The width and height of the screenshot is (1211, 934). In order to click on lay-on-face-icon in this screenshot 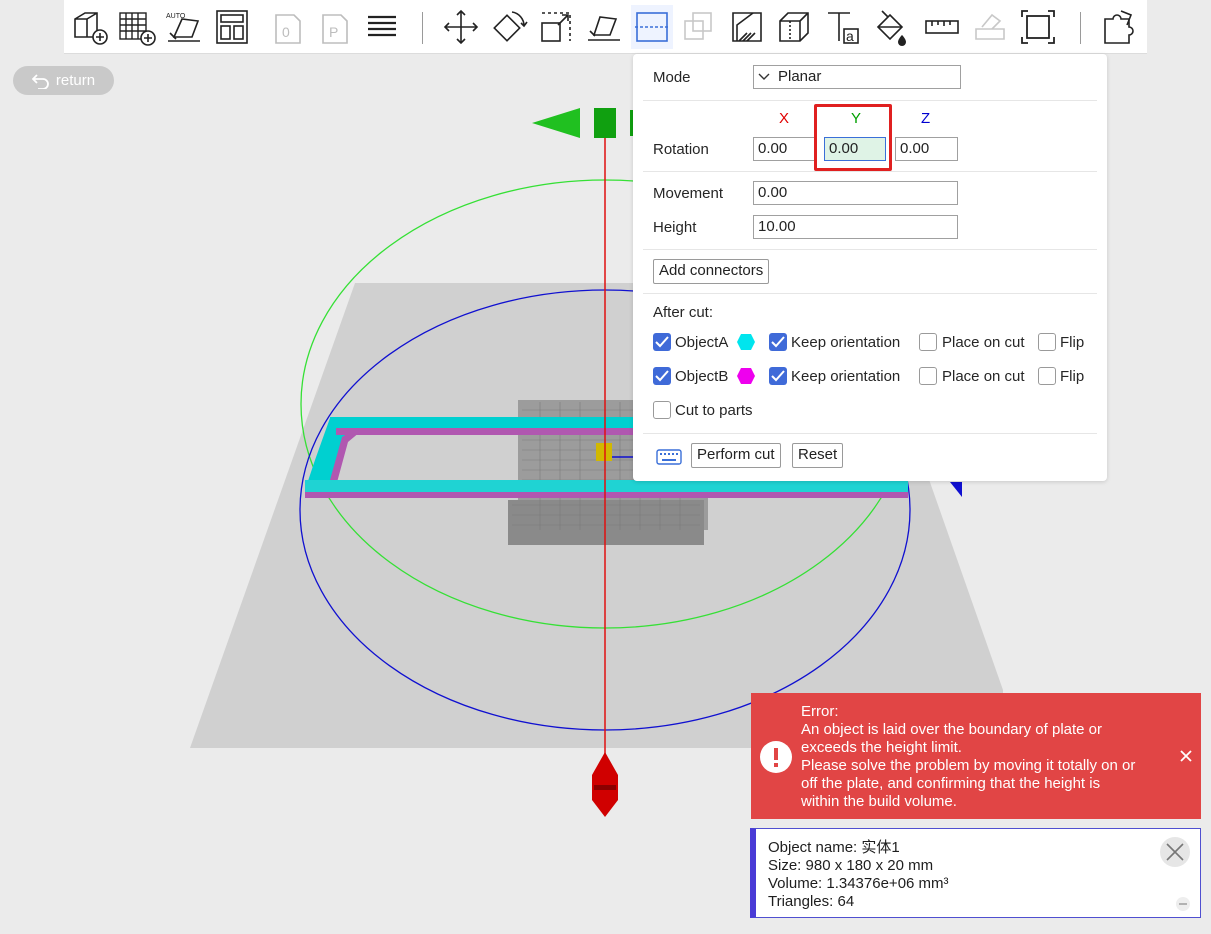, I will do `click(604, 27)`.